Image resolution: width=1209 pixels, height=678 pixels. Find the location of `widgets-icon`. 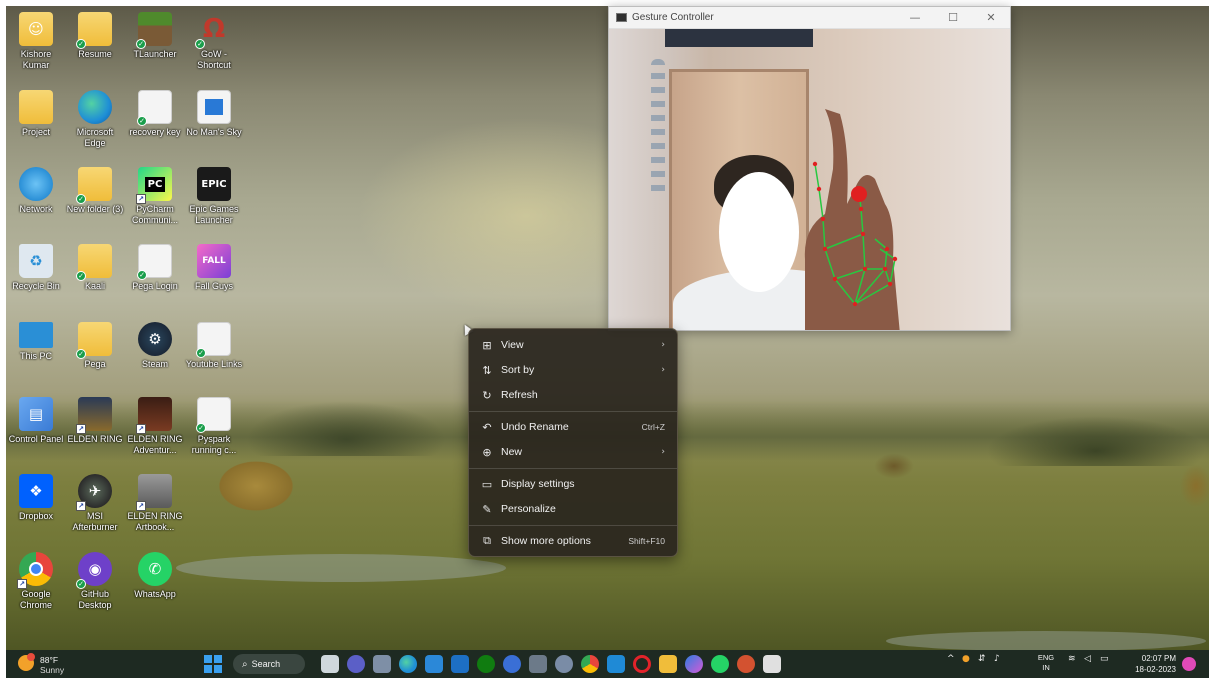

widgets-icon is located at coordinates (382, 664).